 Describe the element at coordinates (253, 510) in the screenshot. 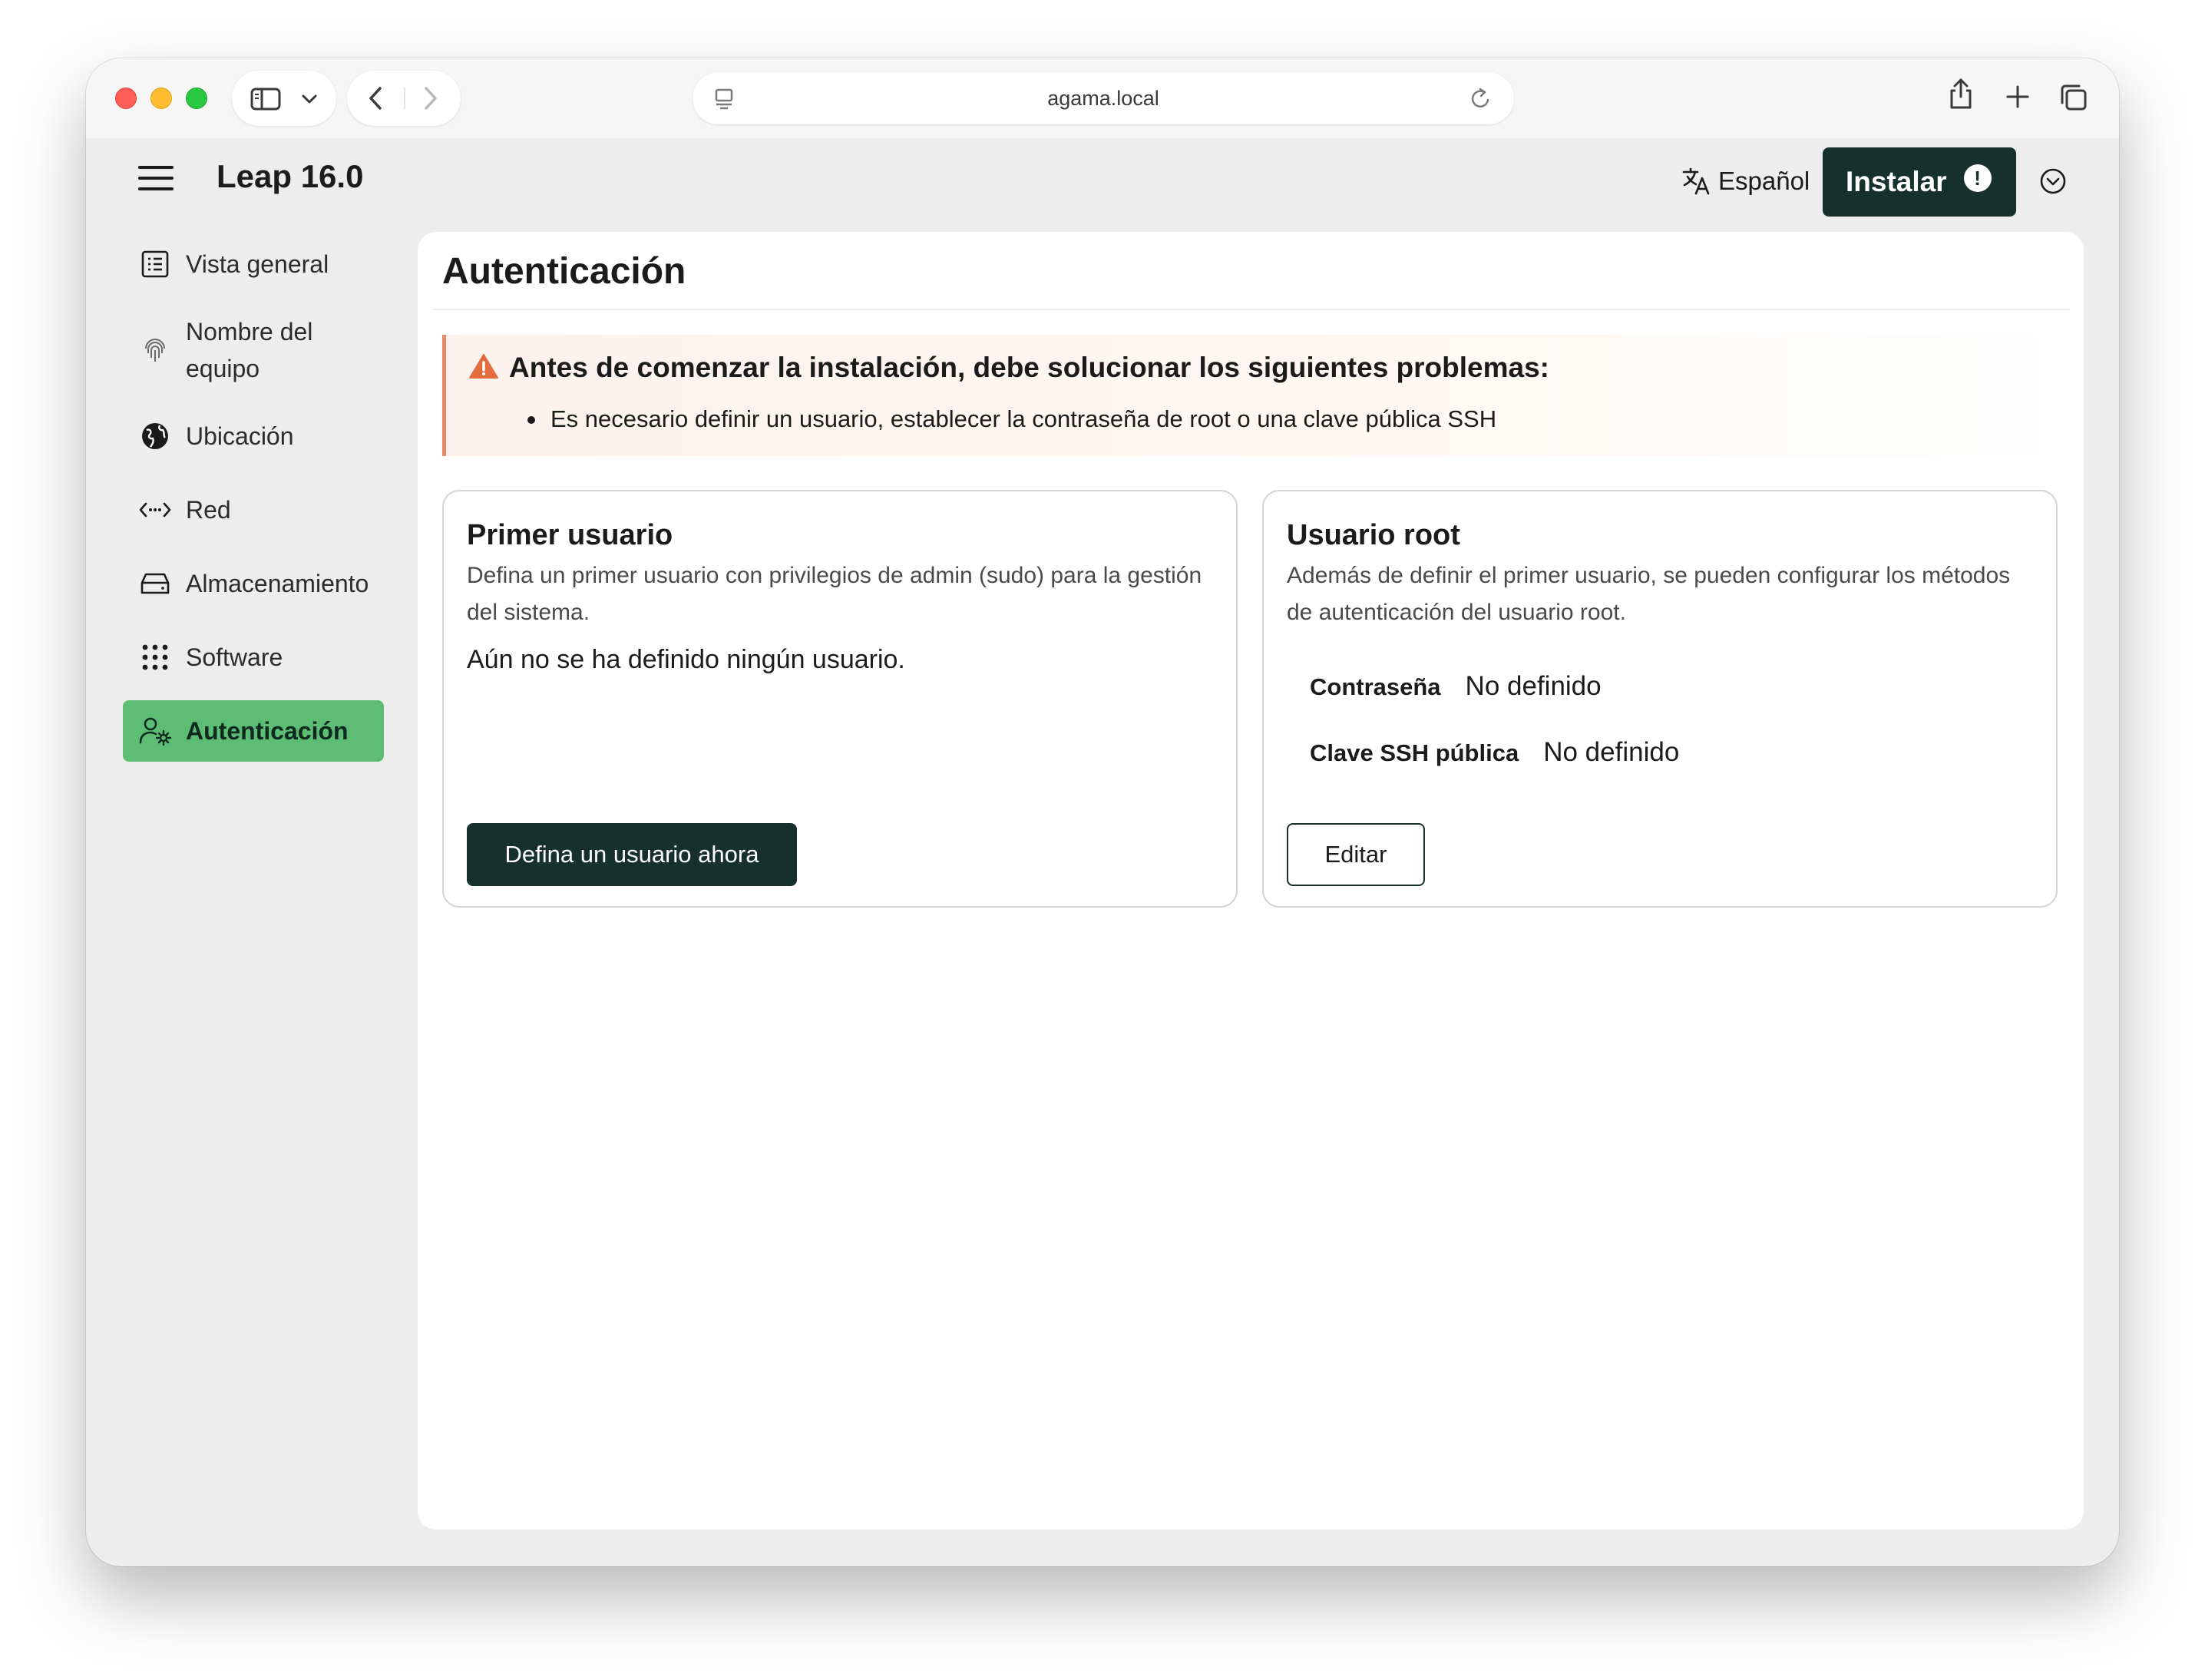

I see `sidebar-item-network: Red` at that location.